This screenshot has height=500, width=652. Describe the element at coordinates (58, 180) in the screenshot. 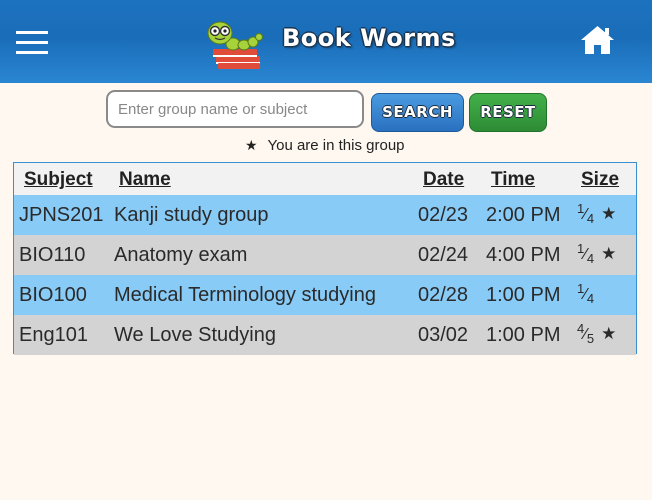

I see `column-header-subject: Subject` at that location.